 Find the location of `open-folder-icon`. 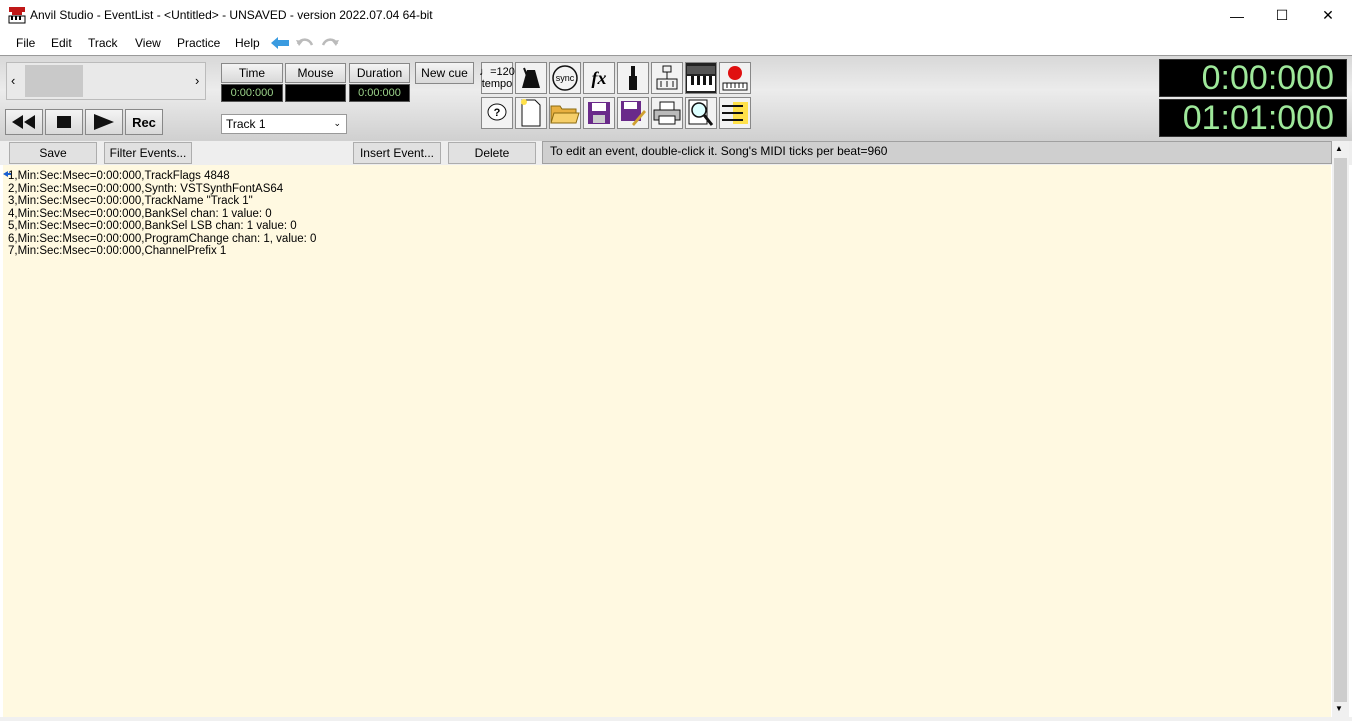

open-folder-icon is located at coordinates (565, 114).